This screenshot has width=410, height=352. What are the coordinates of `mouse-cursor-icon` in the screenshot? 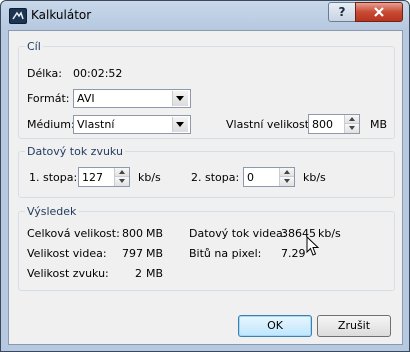 It's located at (312, 246).